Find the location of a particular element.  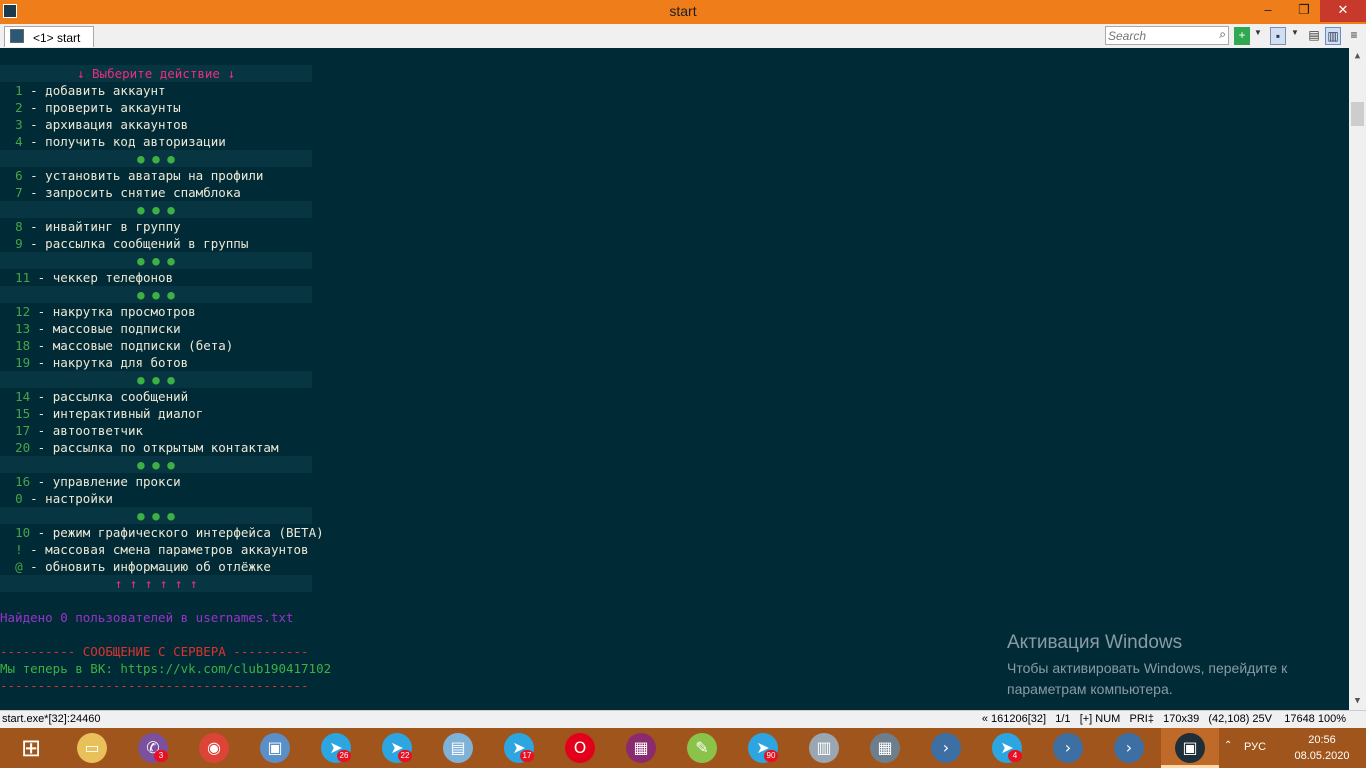

menu-item-label: - рассылка сообщений is located at coordinates (109, 396).